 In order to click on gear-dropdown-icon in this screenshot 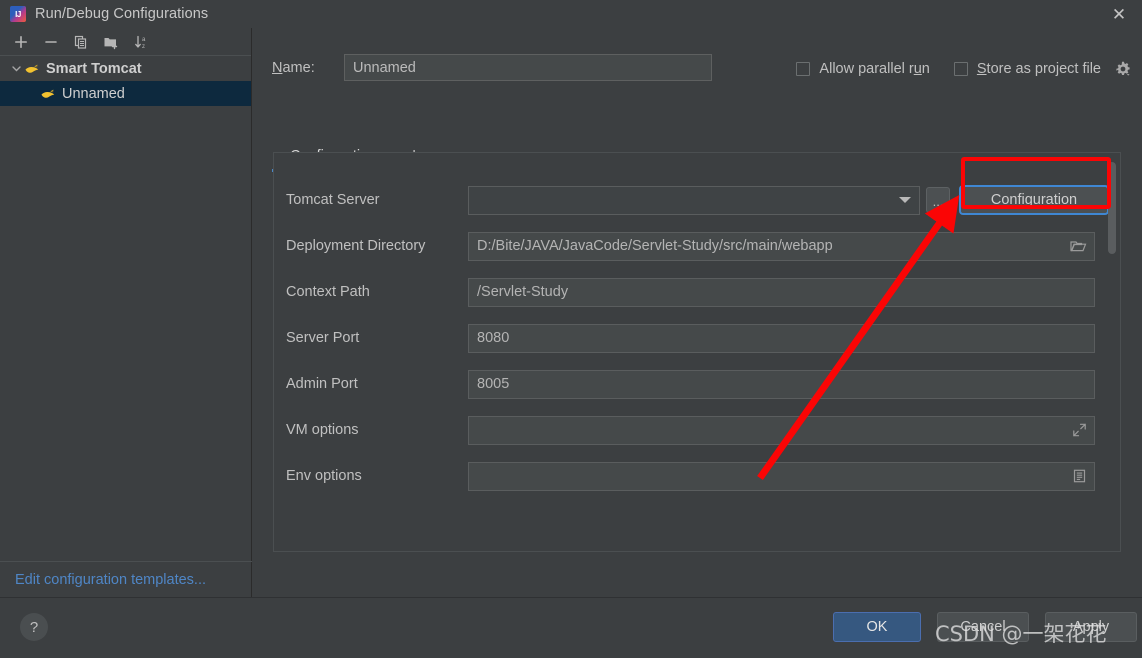, I will do `click(1123, 69)`.